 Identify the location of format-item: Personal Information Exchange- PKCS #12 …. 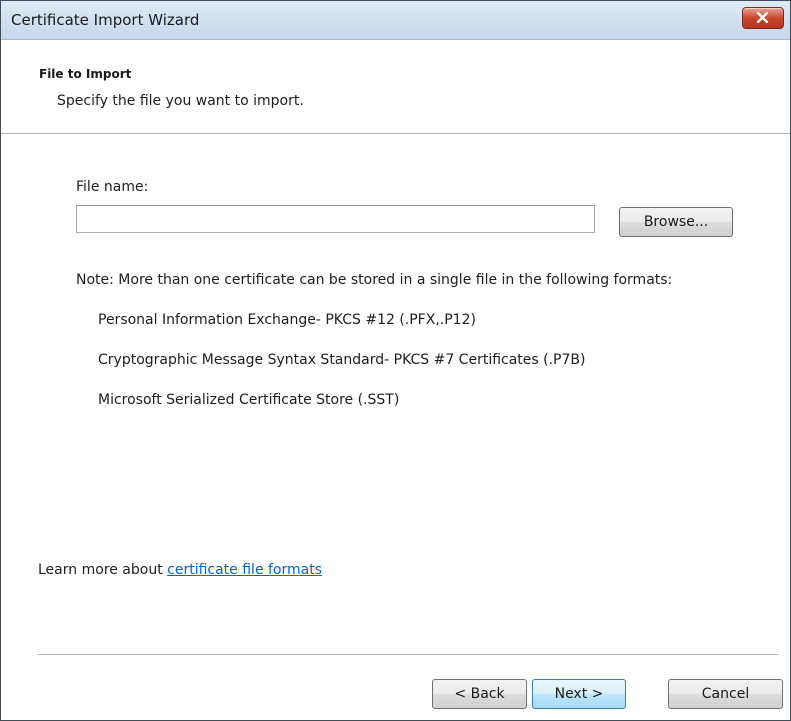
(287, 320).